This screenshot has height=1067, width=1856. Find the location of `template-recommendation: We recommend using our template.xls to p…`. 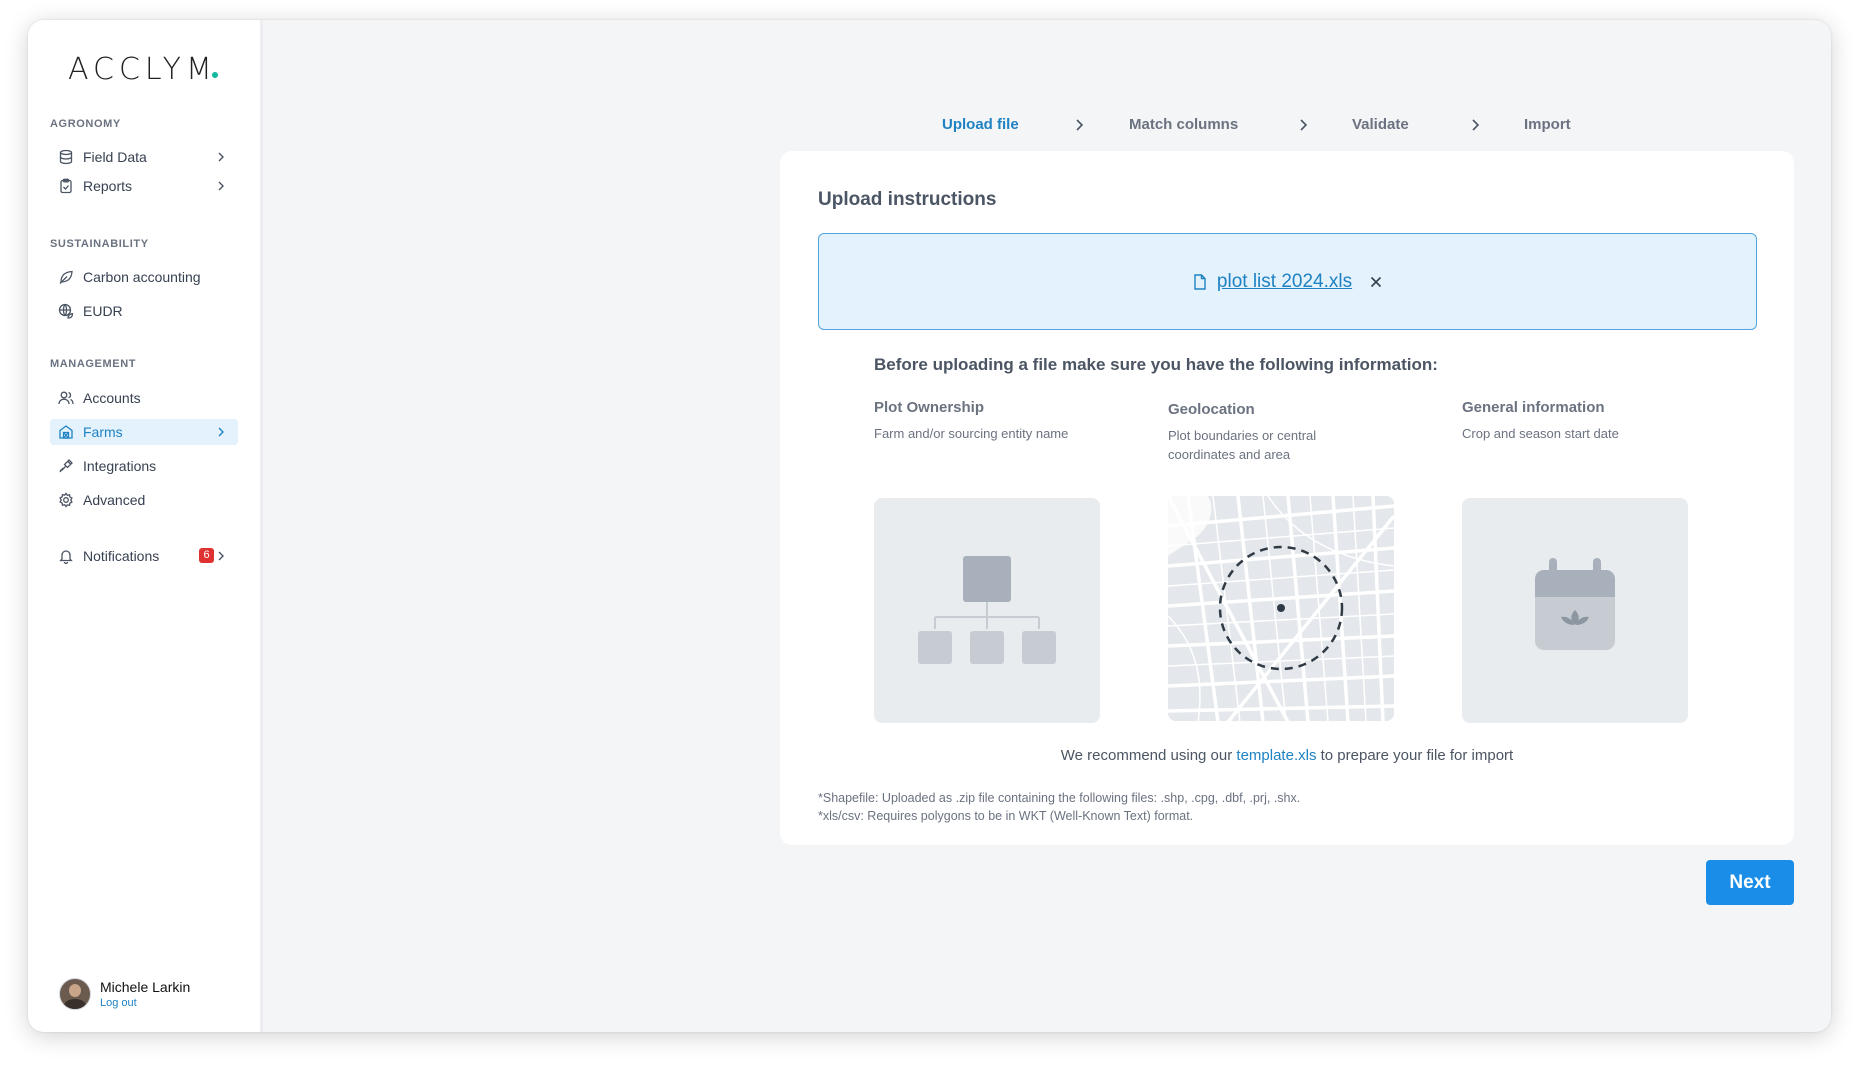

template-recommendation: We recommend using our template.xls to p… is located at coordinates (1287, 755).